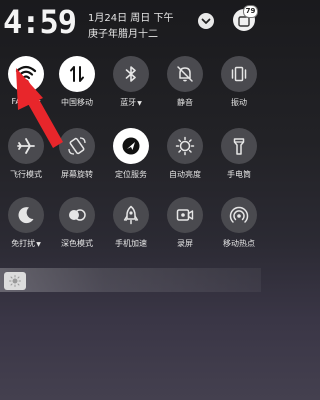 The width and height of the screenshot is (320, 400). What do you see at coordinates (131, 146) in the screenshot?
I see `location-icon` at bounding box center [131, 146].